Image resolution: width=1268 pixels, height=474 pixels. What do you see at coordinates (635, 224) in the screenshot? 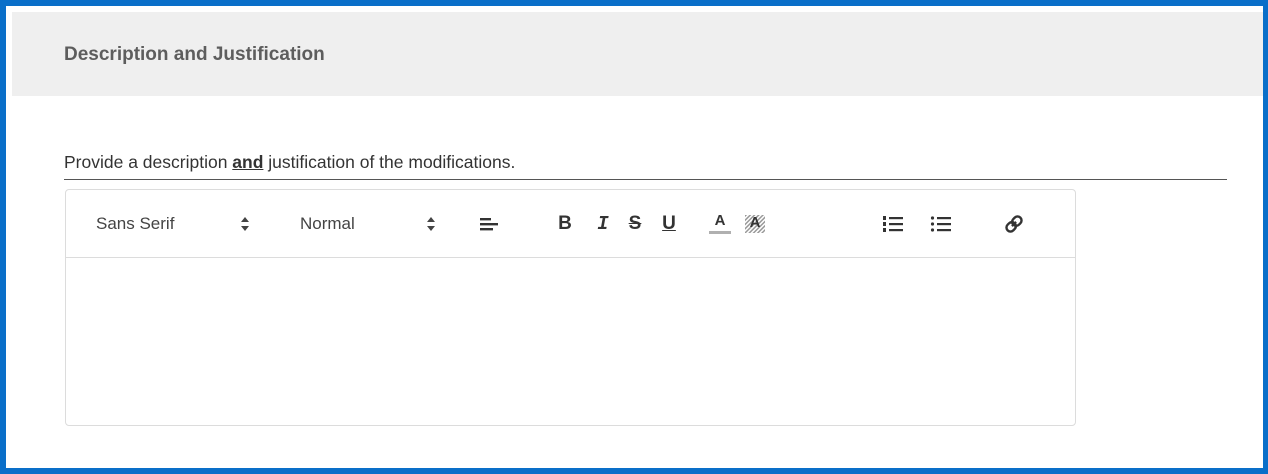
I see `strike-button: S` at bounding box center [635, 224].